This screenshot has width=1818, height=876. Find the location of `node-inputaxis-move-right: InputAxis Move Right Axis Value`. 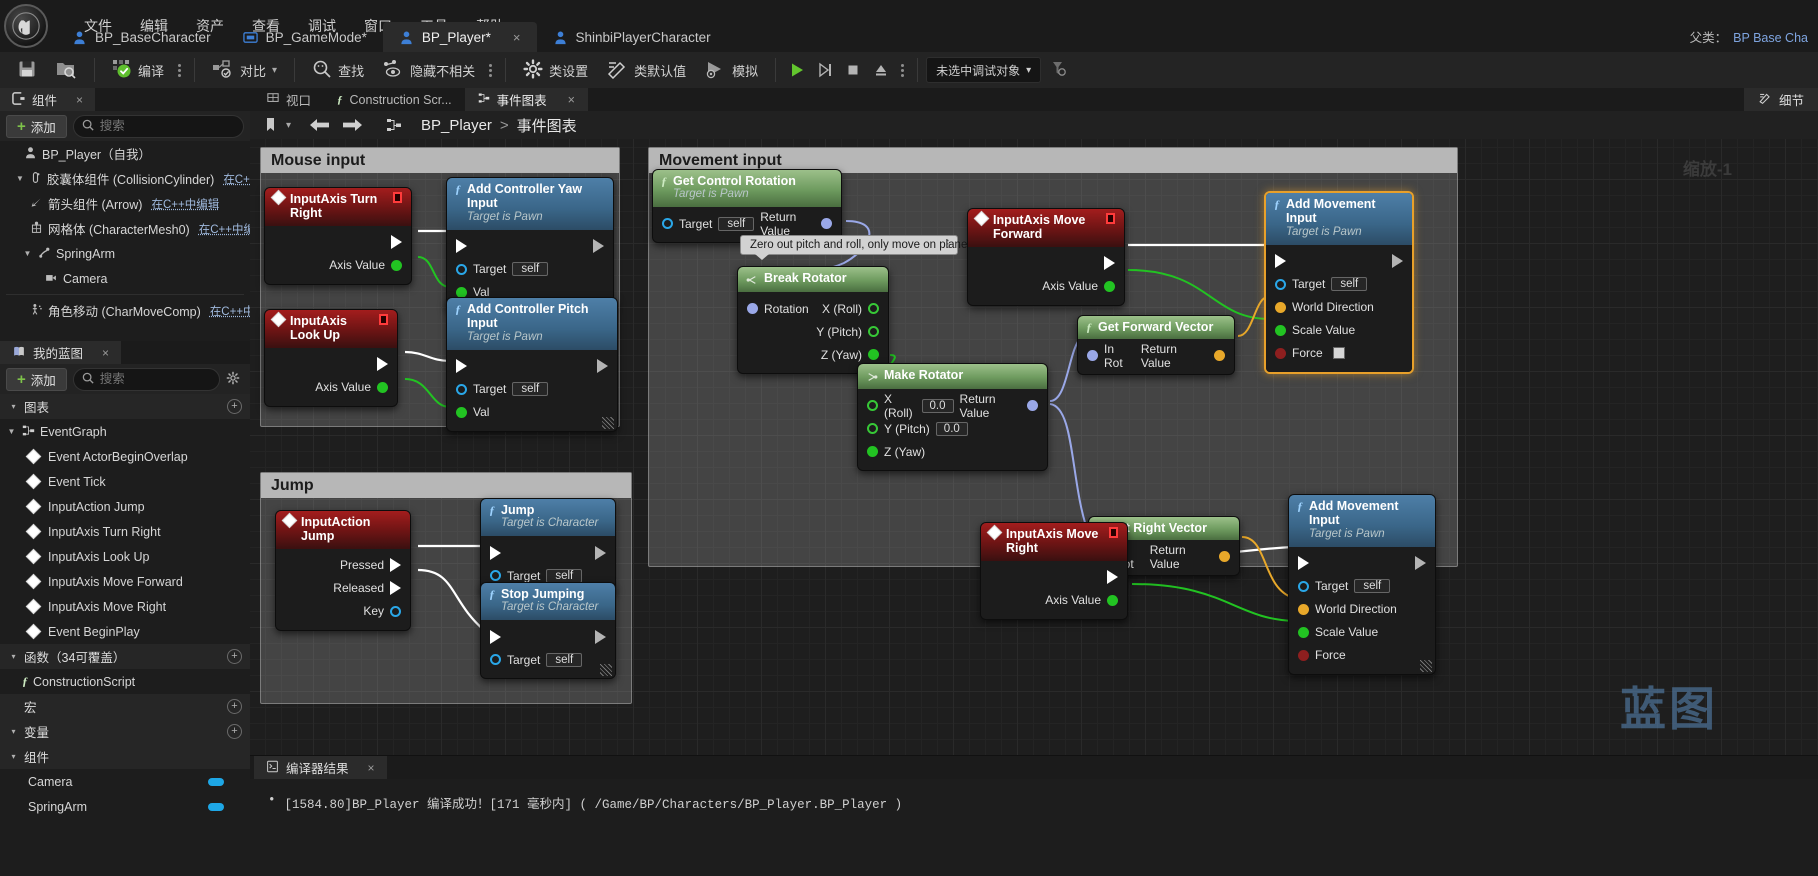

node-inputaxis-move-right: InputAxis Move Right Axis Value is located at coordinates (1054, 571).